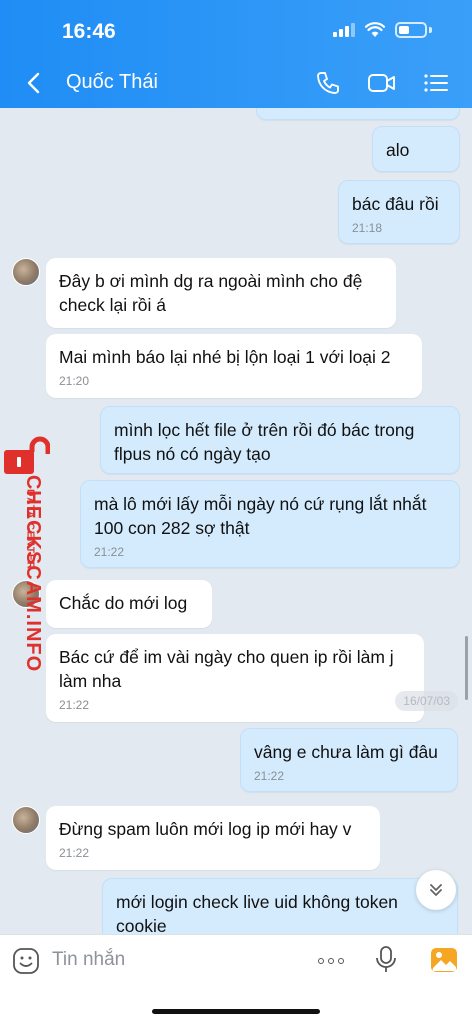 The image size is (472, 1024). I want to click on back-button, so click(33, 83).